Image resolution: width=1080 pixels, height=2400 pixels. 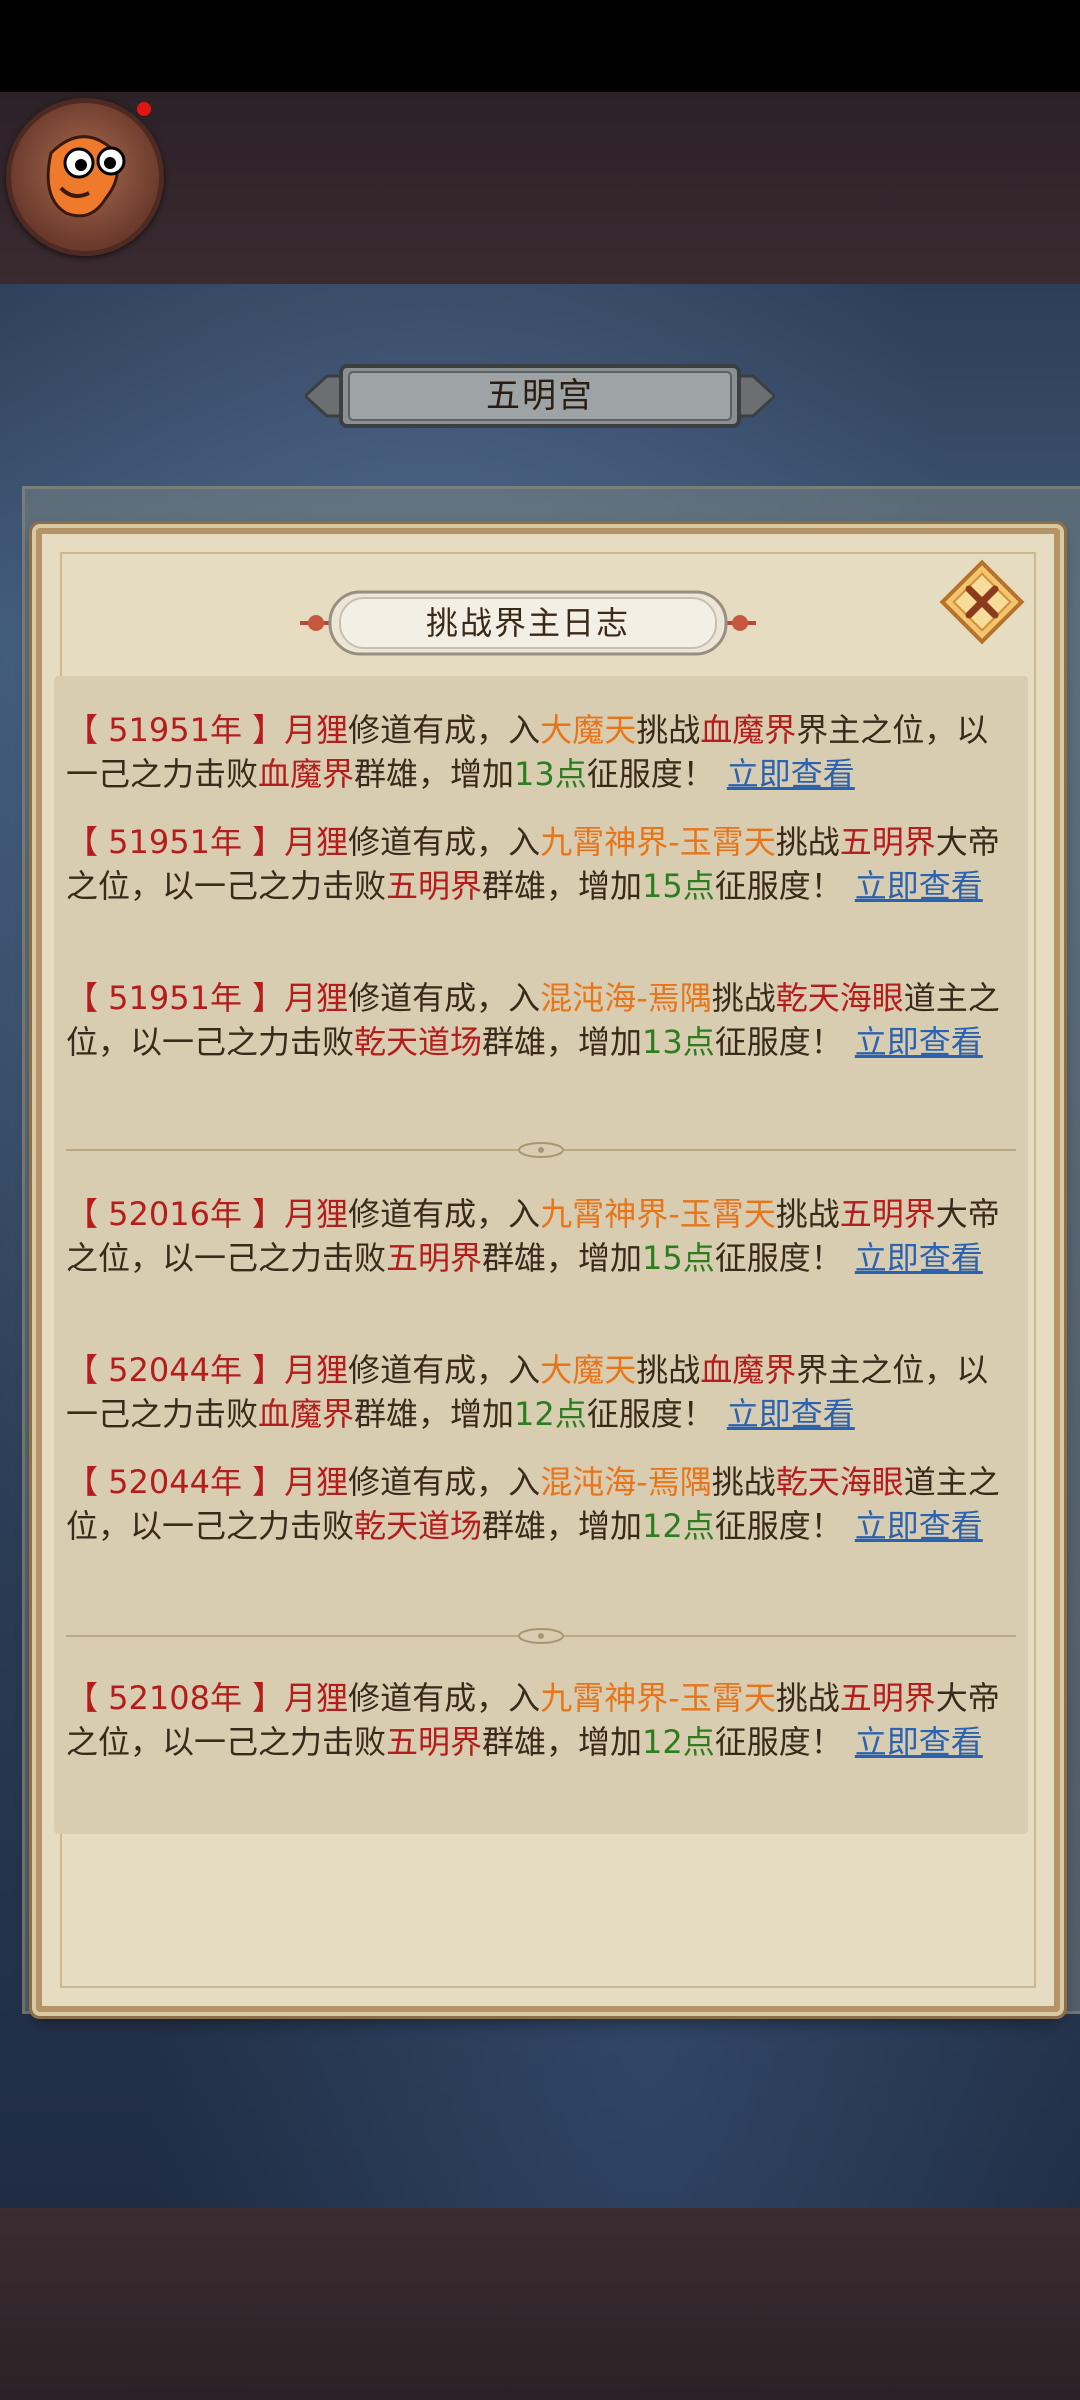 I want to click on player-avatar, so click(x=85, y=177).